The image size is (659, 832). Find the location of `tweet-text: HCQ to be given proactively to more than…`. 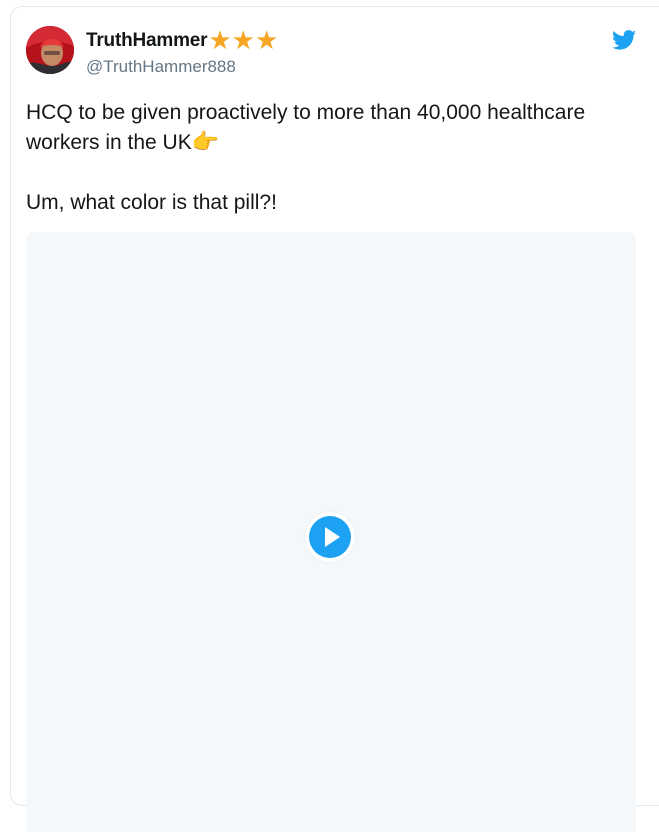

tweet-text: HCQ to be given proactively to more than… is located at coordinates (326, 158).